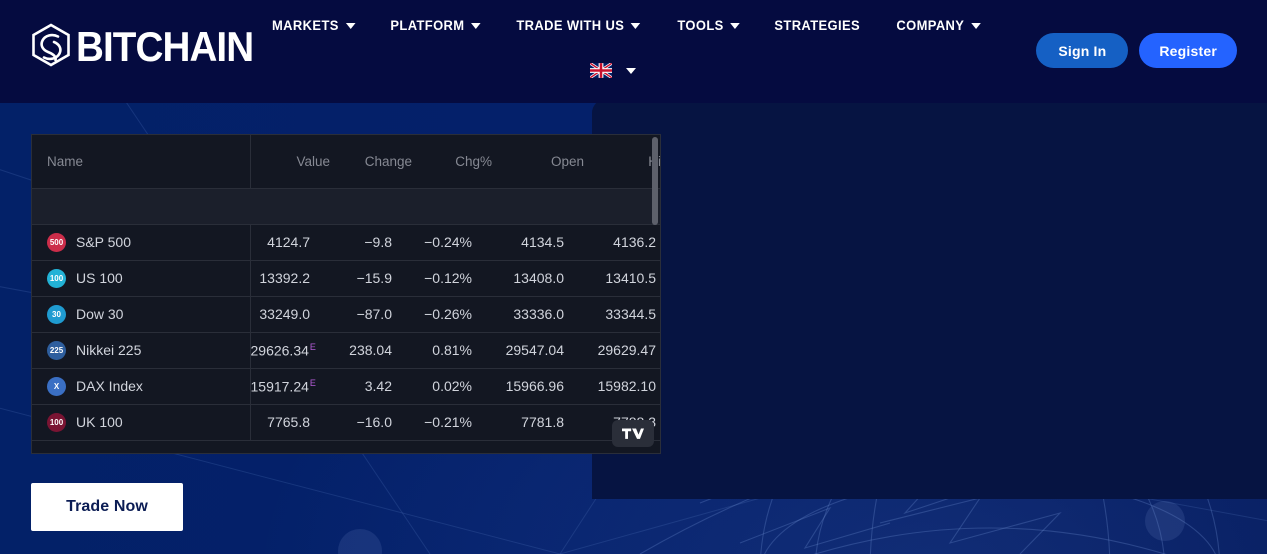 This screenshot has height=554, width=1267. I want to click on cell-chg-pct: −0.24%, so click(452, 242).